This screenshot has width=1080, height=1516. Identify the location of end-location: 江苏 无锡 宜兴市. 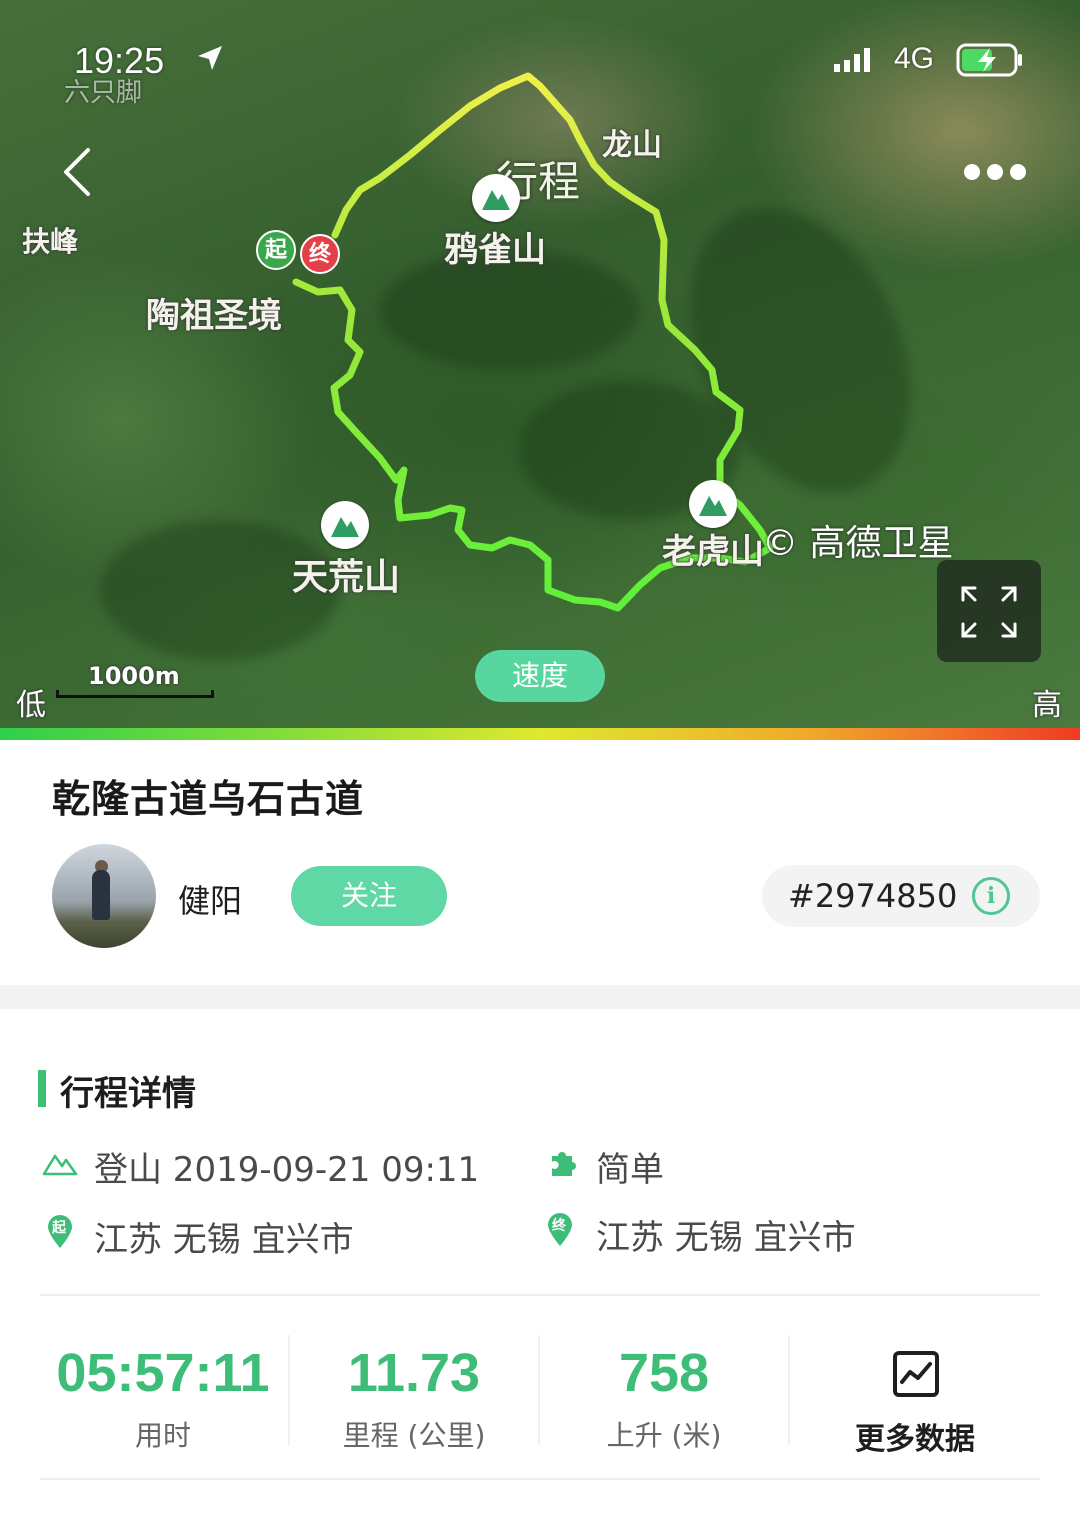
(726, 1238).